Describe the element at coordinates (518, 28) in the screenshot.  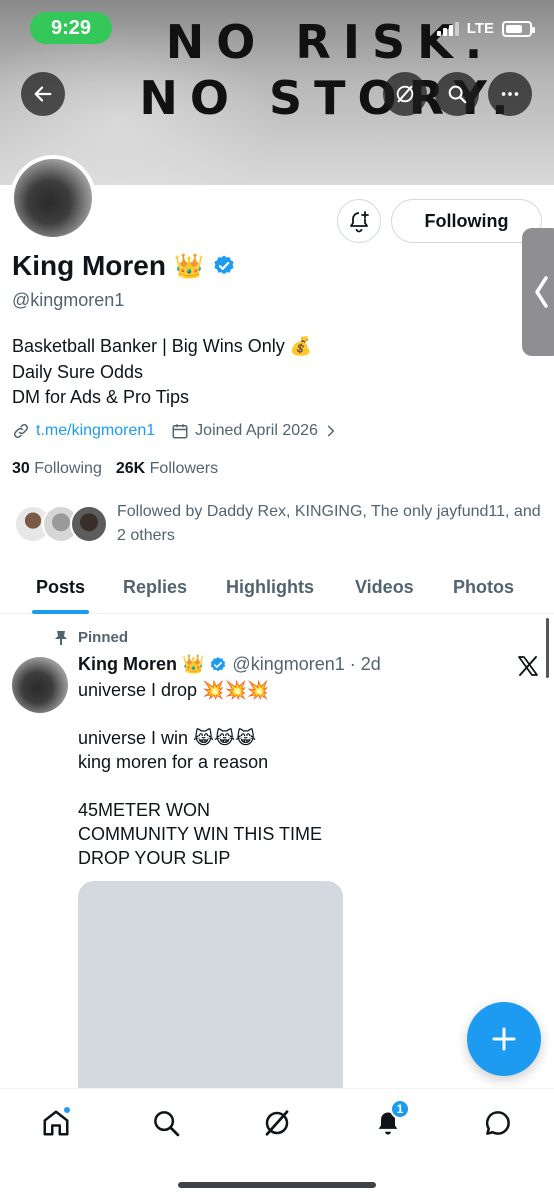
I see `battery-icon` at that location.